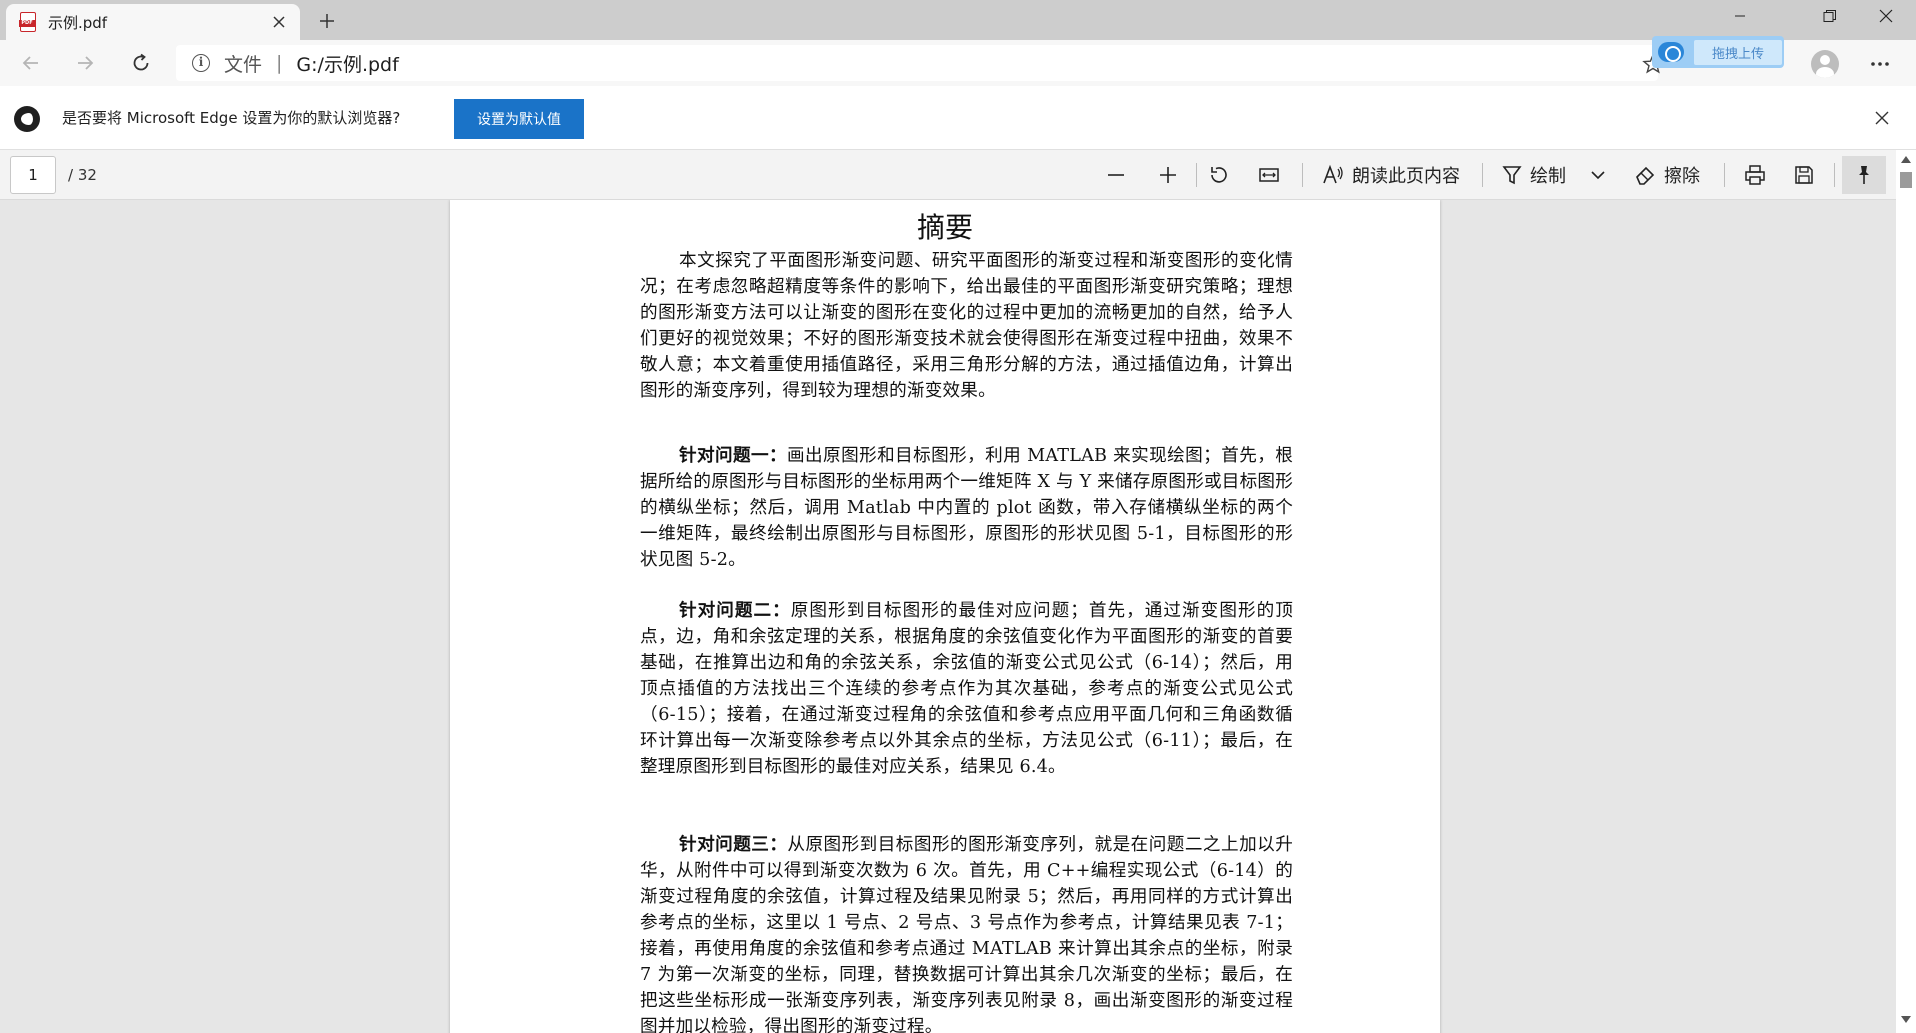 The height and width of the screenshot is (1033, 1916). I want to click on scroll-down-arrow-icon, so click(1906, 1019).